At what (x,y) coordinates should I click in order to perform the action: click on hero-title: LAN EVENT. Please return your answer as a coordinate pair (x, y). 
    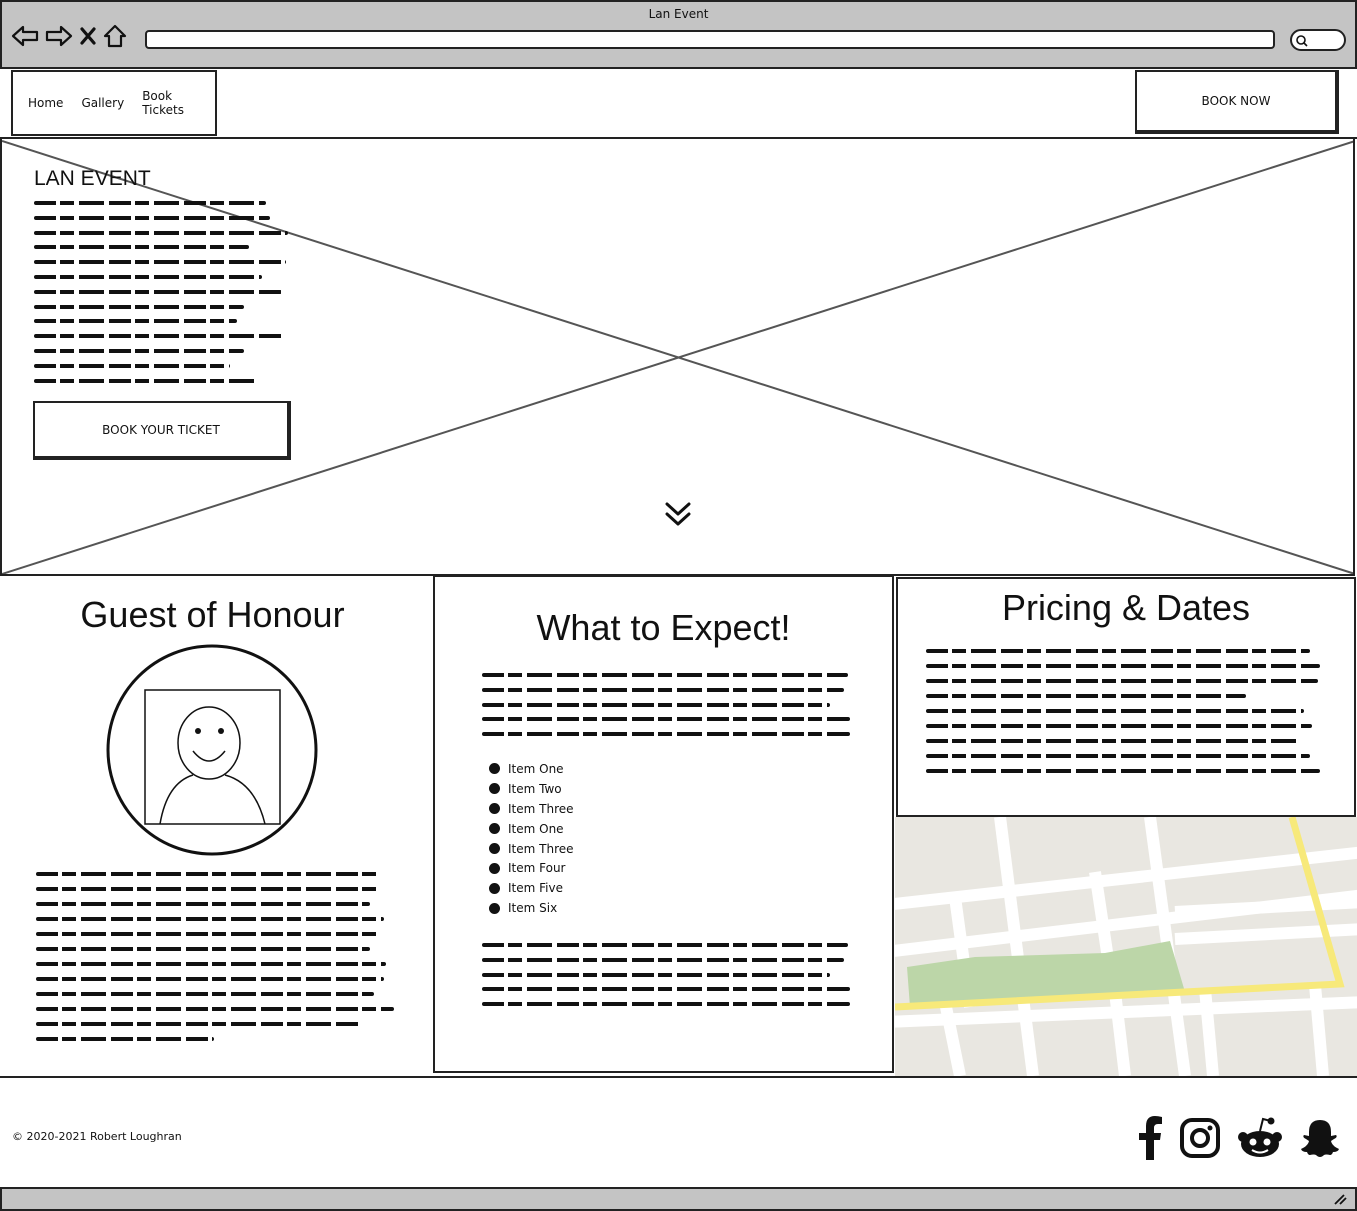
    Looking at the image, I should click on (92, 178).